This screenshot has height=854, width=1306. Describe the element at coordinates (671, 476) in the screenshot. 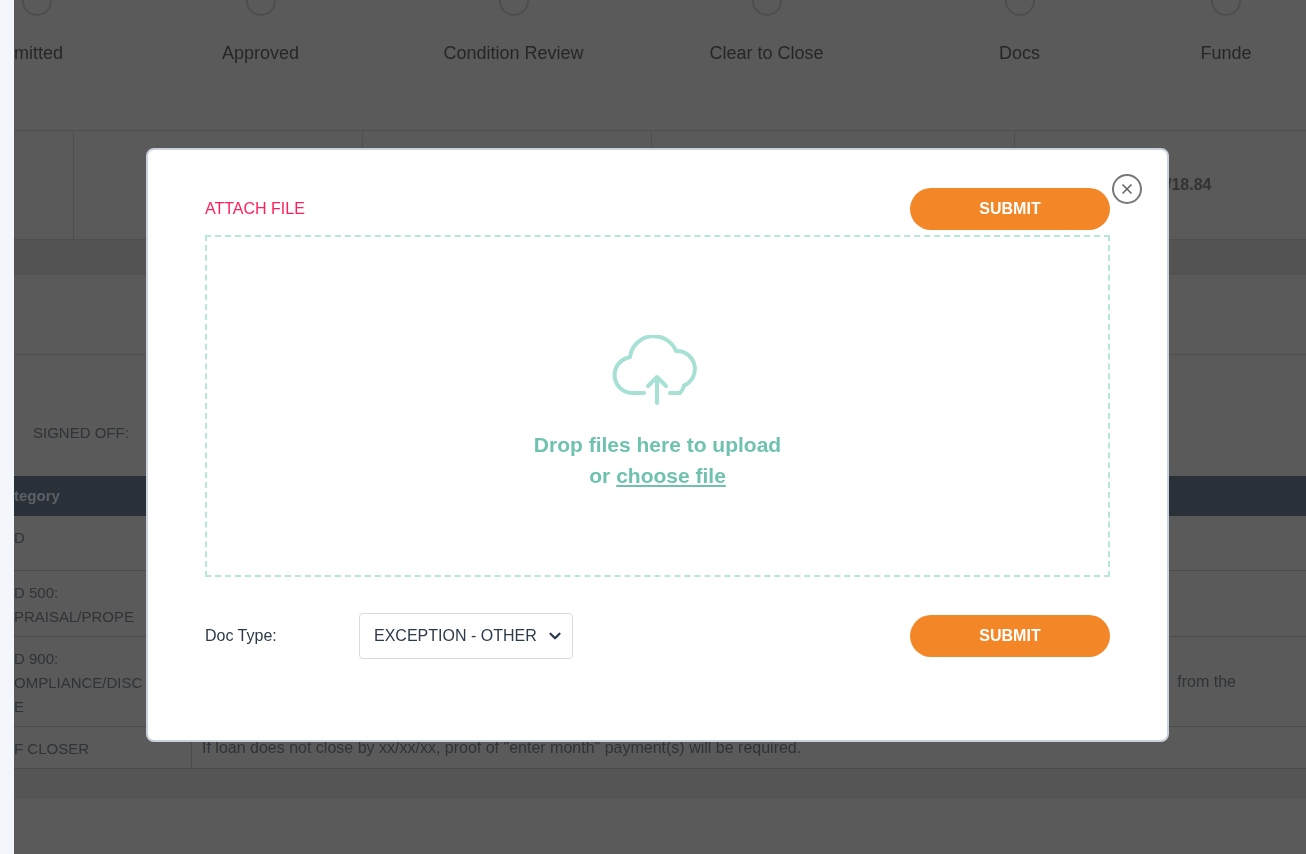

I see `choose-file-link: choose file` at that location.